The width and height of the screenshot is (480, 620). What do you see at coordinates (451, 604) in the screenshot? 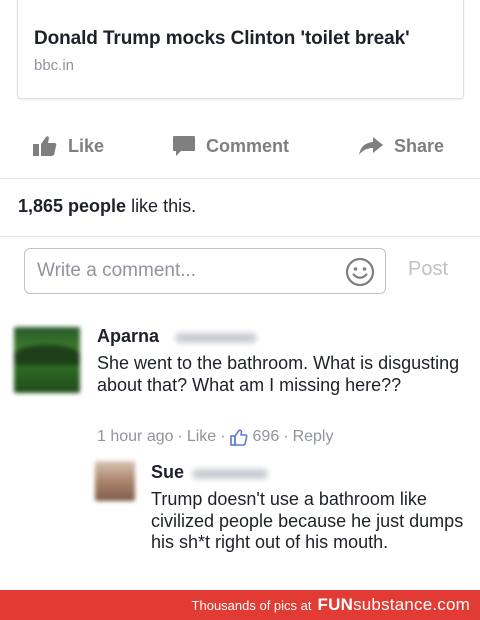
I see `watermark-brand-3: .com` at bounding box center [451, 604].